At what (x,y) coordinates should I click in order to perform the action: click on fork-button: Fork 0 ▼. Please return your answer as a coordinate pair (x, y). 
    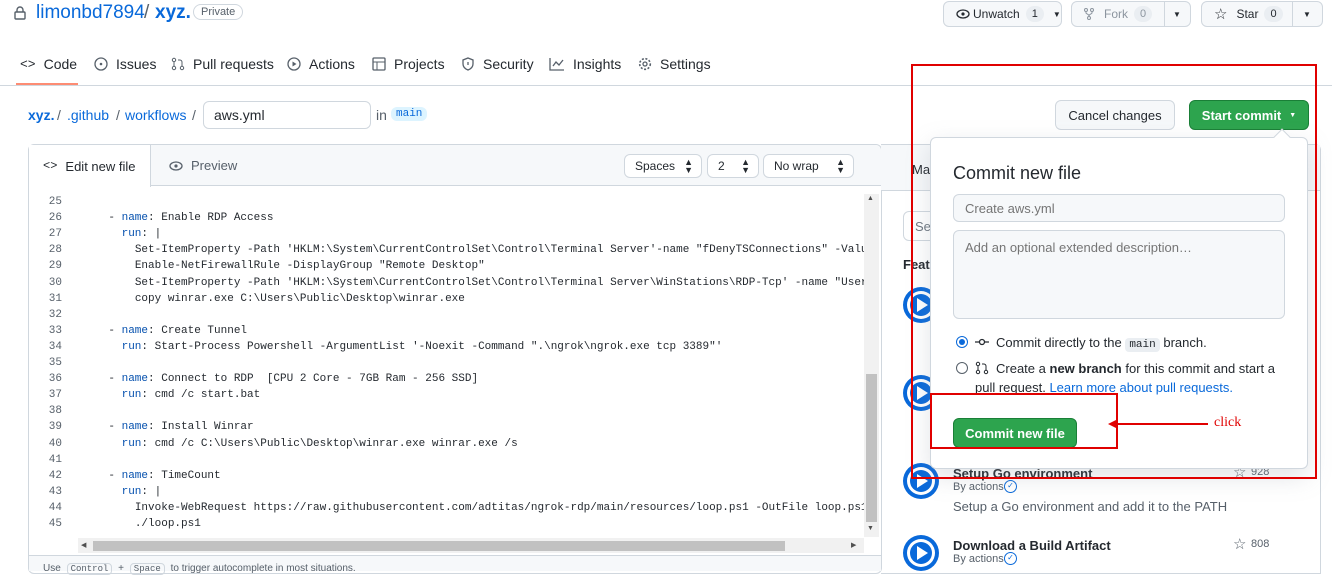
    Looking at the image, I should click on (1131, 14).